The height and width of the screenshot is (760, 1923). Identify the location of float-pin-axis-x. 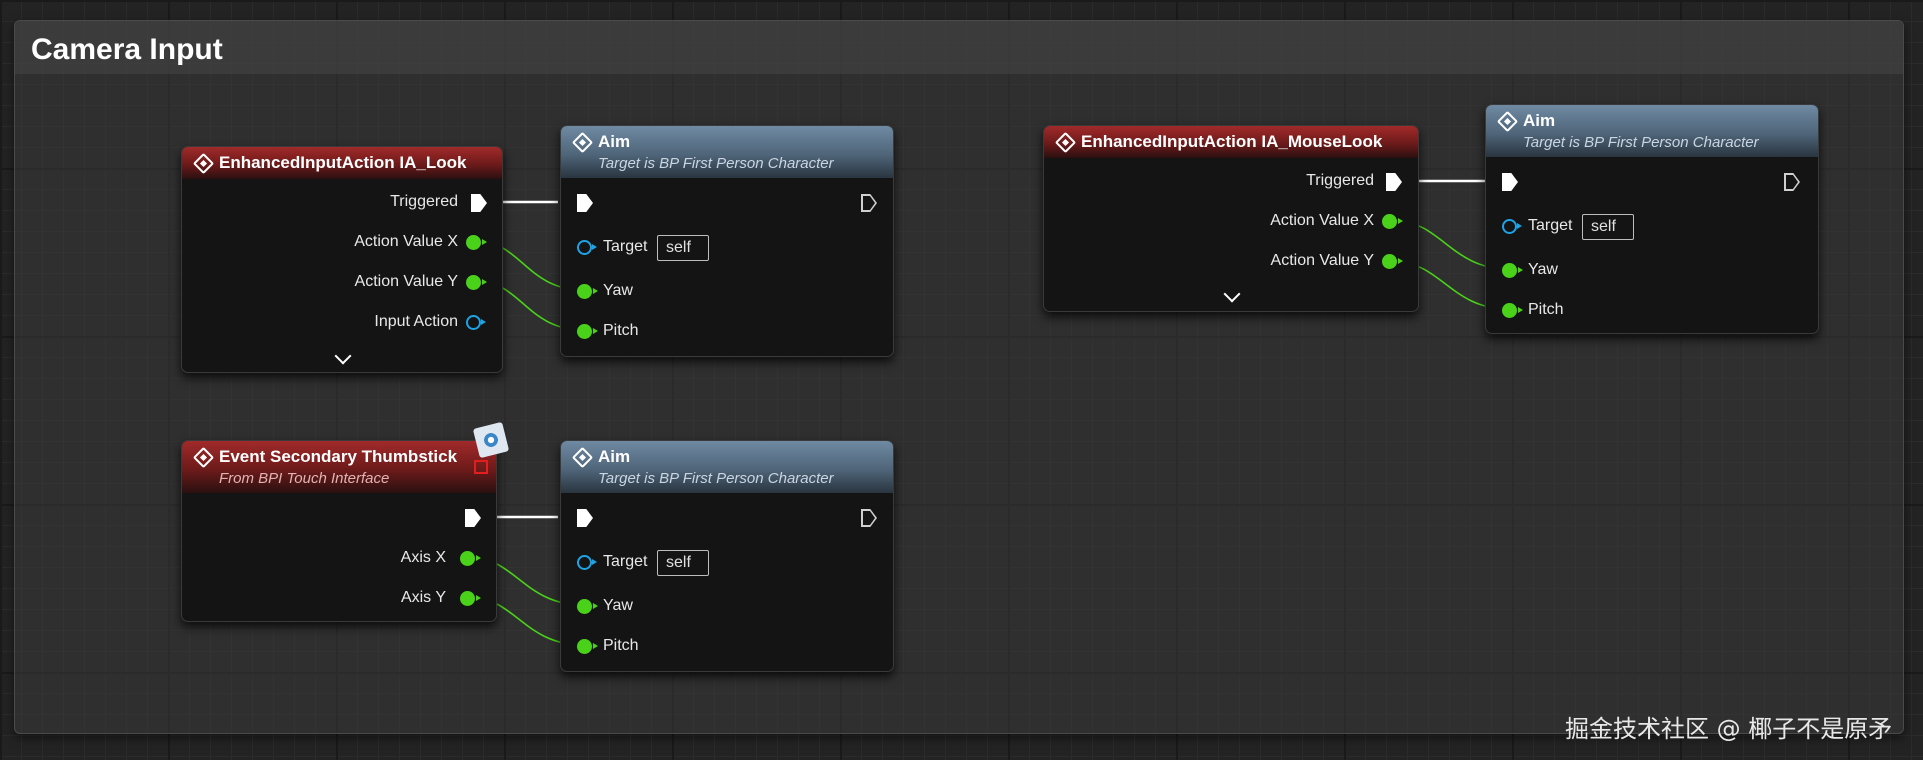
(470, 558).